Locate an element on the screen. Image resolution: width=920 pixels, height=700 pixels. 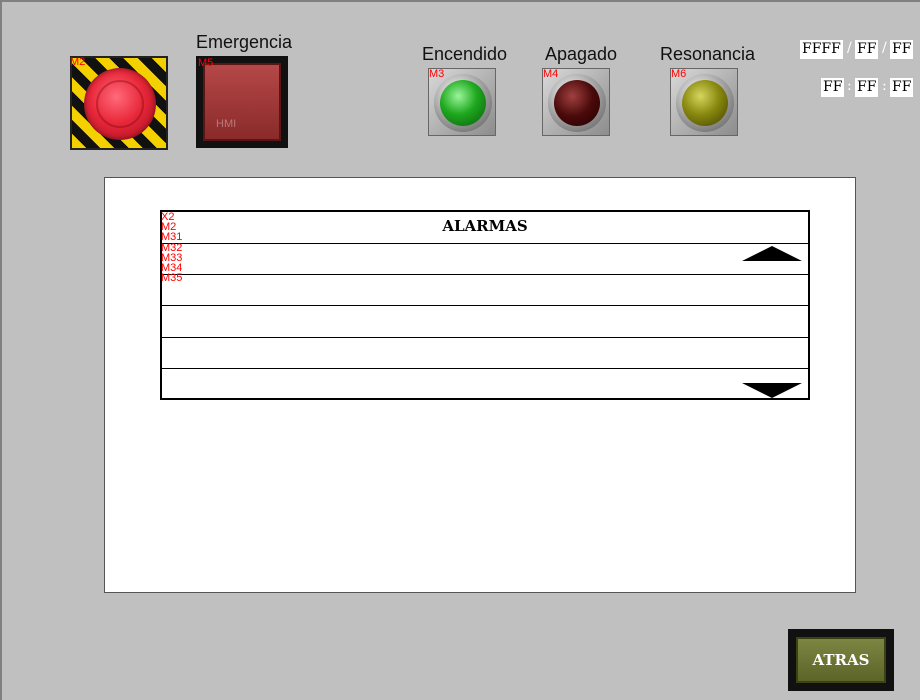
emergency-button is located at coordinates (242, 102).